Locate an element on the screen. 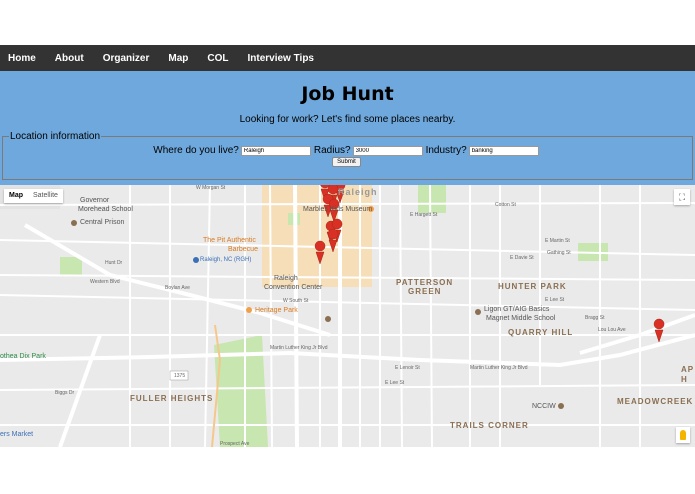 The image size is (695, 494). map-label-biggs: Biggs Dr is located at coordinates (65, 393).